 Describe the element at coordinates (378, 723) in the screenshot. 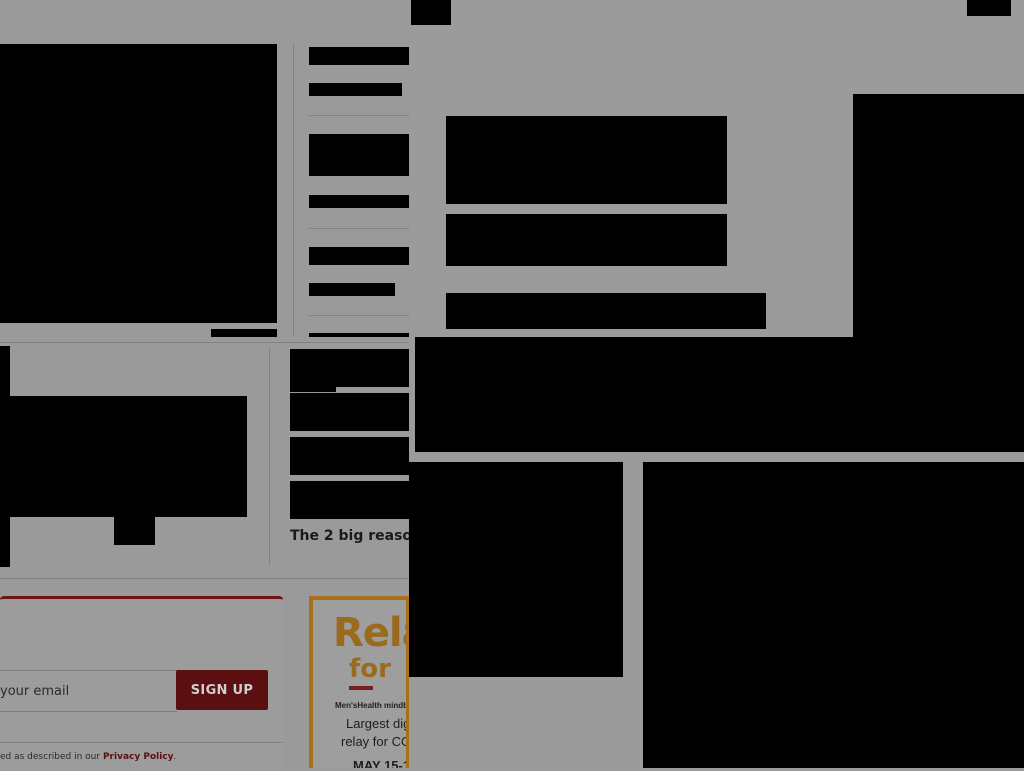

I see `ad-line-1: Largest digita` at that location.